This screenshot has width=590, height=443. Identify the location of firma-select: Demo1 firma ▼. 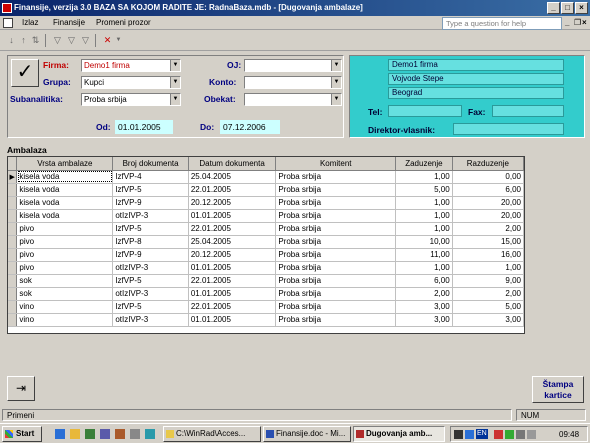
(131, 65).